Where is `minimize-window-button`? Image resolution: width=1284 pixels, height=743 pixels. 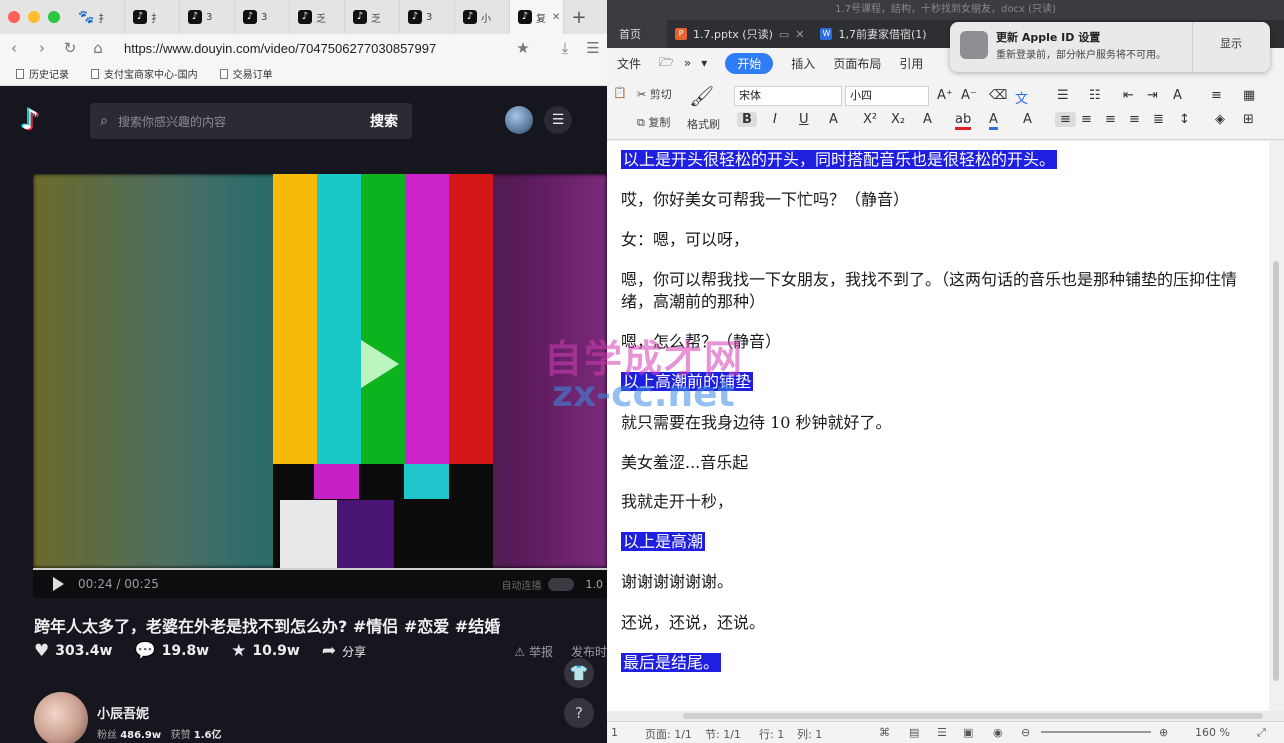
minimize-window-button is located at coordinates (34, 17).